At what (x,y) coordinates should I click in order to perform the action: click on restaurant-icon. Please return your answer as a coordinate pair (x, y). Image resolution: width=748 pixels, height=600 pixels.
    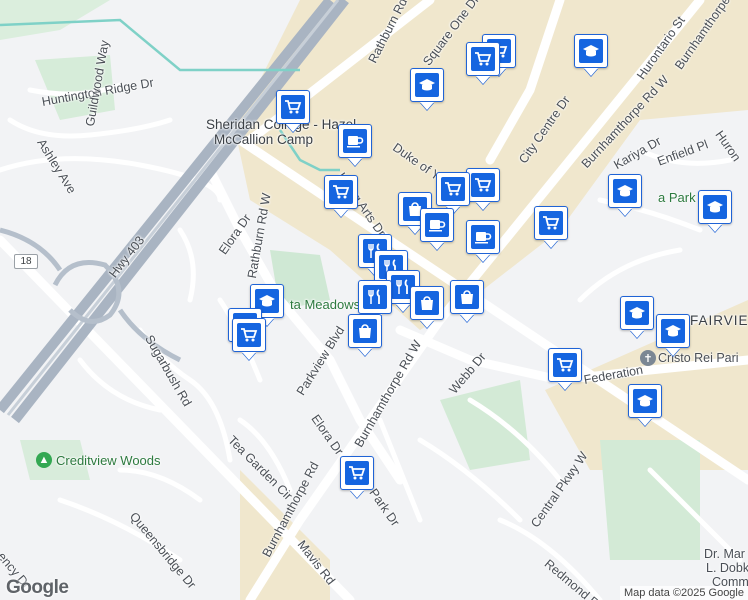
    Looking at the image, I should click on (375, 297).